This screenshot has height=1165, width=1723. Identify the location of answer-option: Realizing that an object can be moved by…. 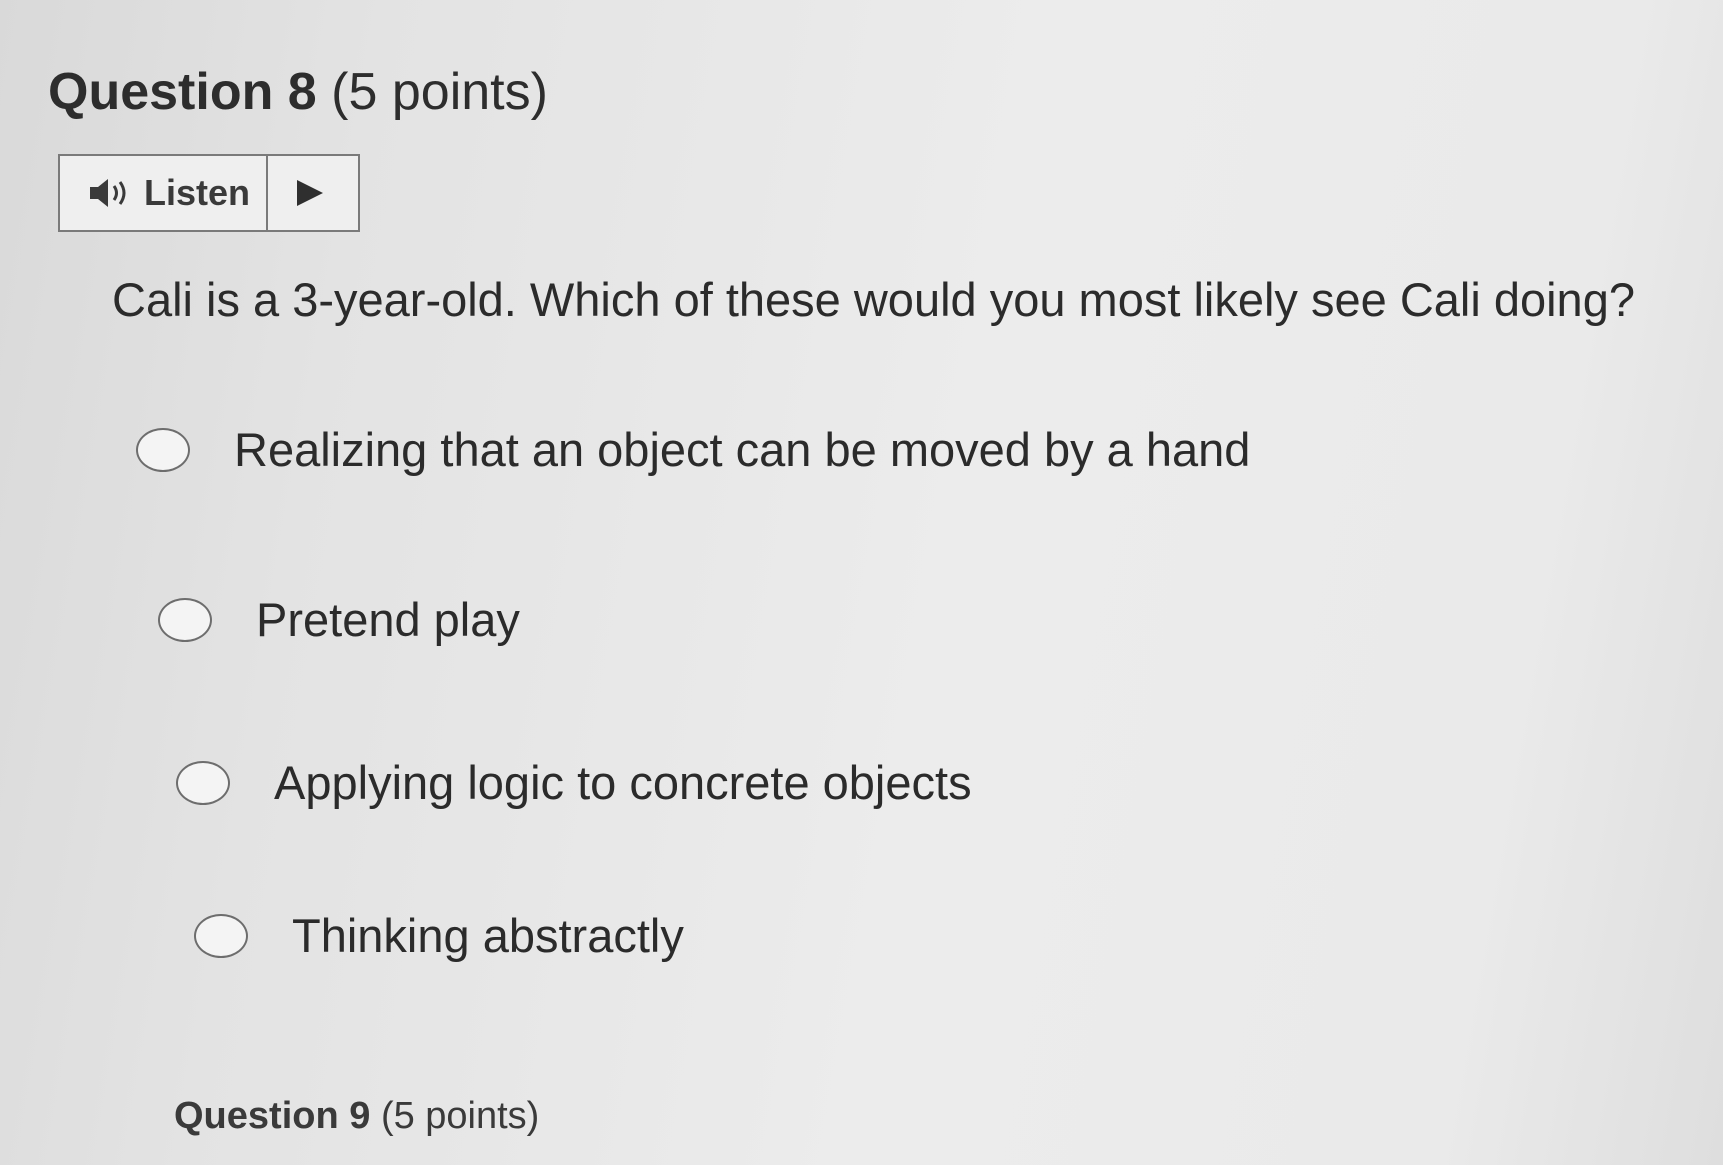
(693, 449).